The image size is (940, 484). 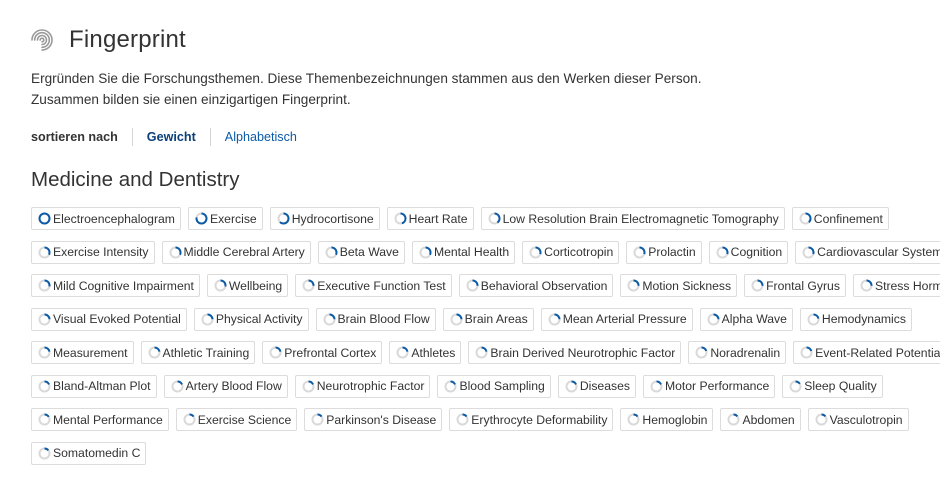 What do you see at coordinates (502, 386) in the screenshot?
I see `concept-chip-label: Blood Sampling` at bounding box center [502, 386].